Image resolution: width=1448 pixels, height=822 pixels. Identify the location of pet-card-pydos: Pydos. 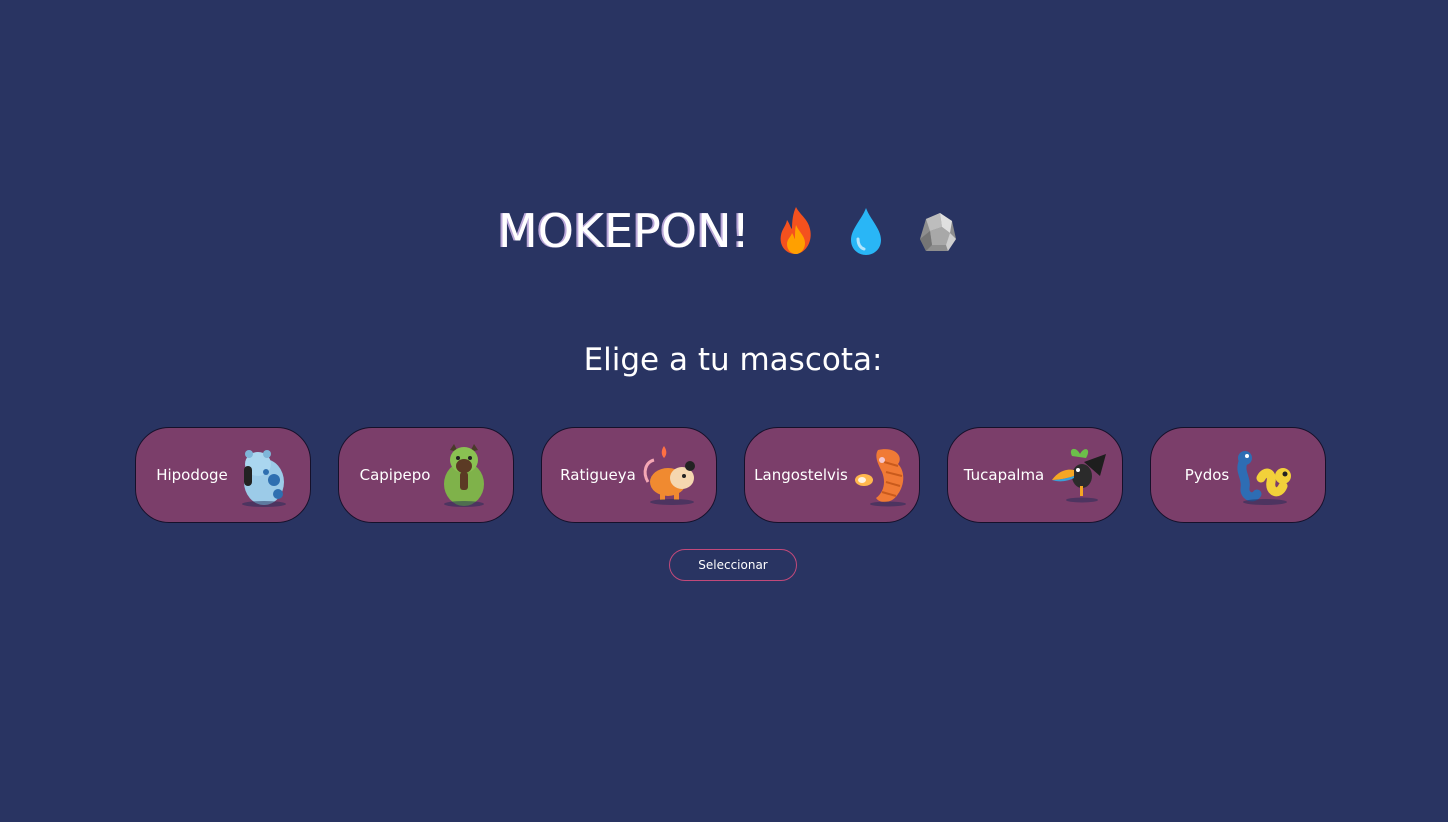
(1238, 475).